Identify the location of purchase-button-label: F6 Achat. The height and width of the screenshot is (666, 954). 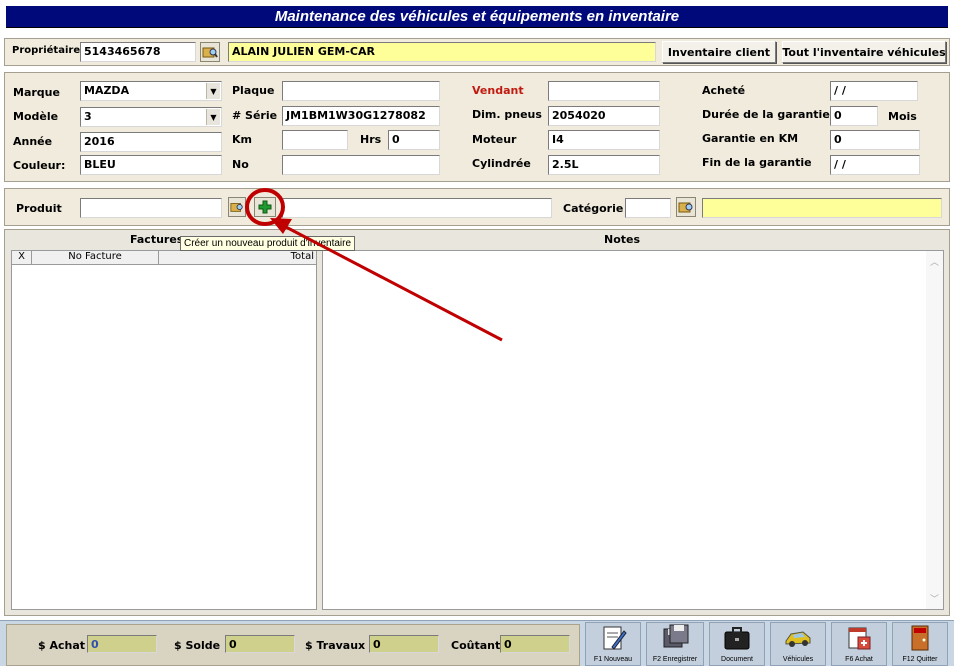
(859, 659).